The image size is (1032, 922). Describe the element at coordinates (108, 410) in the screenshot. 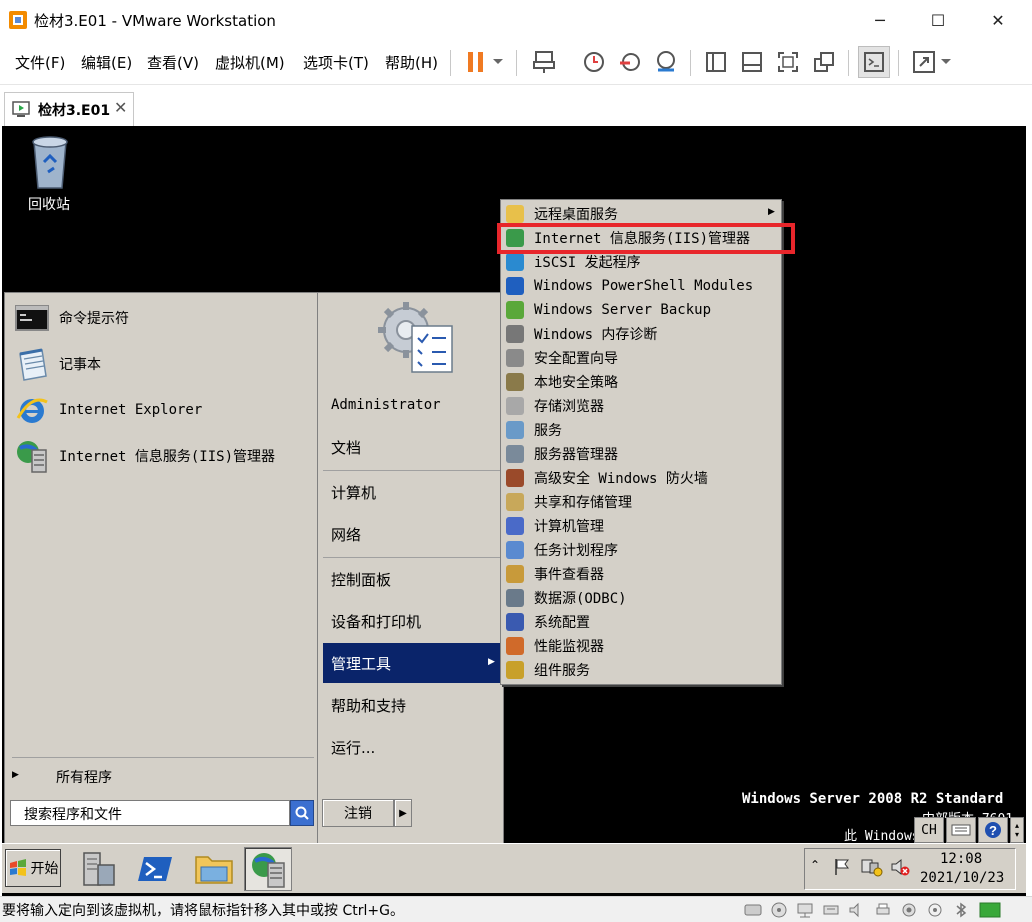

I see `start-pinned-ie: Internet Explorer` at that location.